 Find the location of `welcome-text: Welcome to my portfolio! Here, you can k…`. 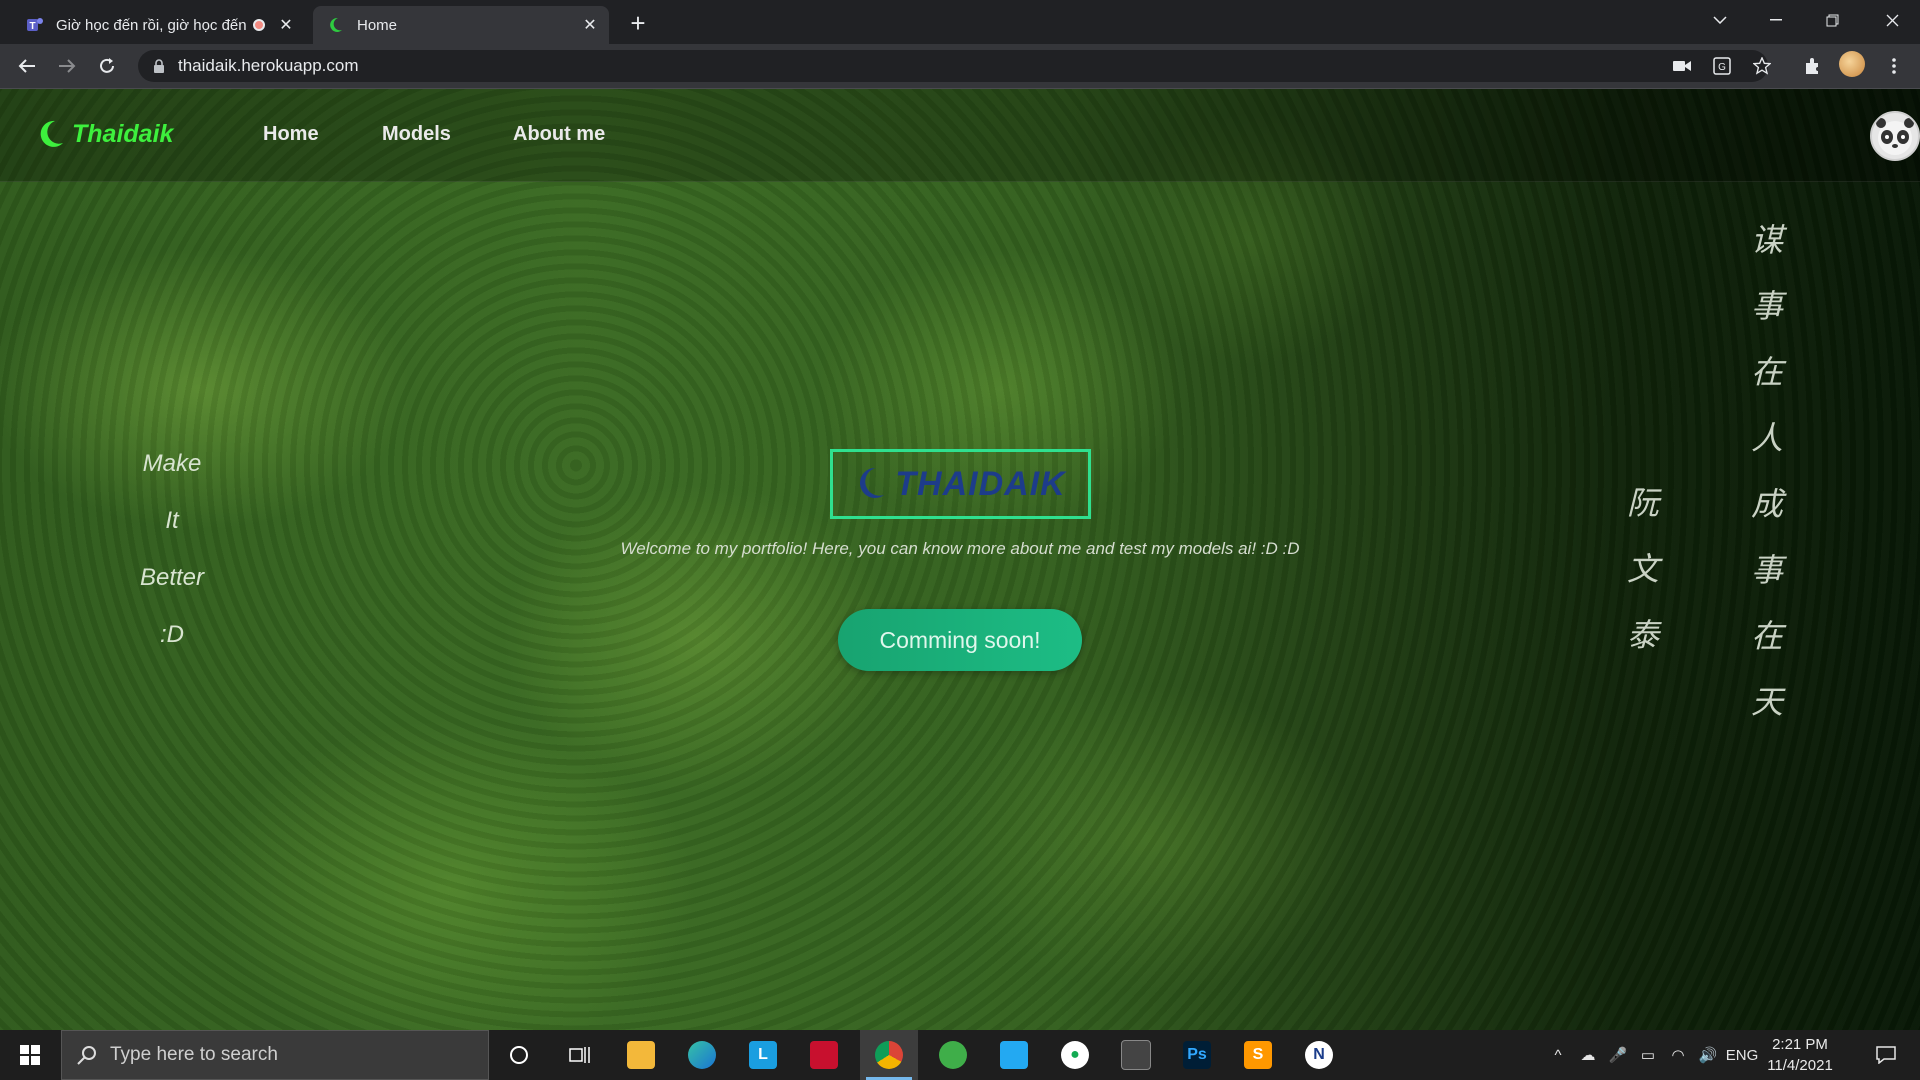

welcome-text: Welcome to my portfolio! Here, you can k… is located at coordinates (960, 548).